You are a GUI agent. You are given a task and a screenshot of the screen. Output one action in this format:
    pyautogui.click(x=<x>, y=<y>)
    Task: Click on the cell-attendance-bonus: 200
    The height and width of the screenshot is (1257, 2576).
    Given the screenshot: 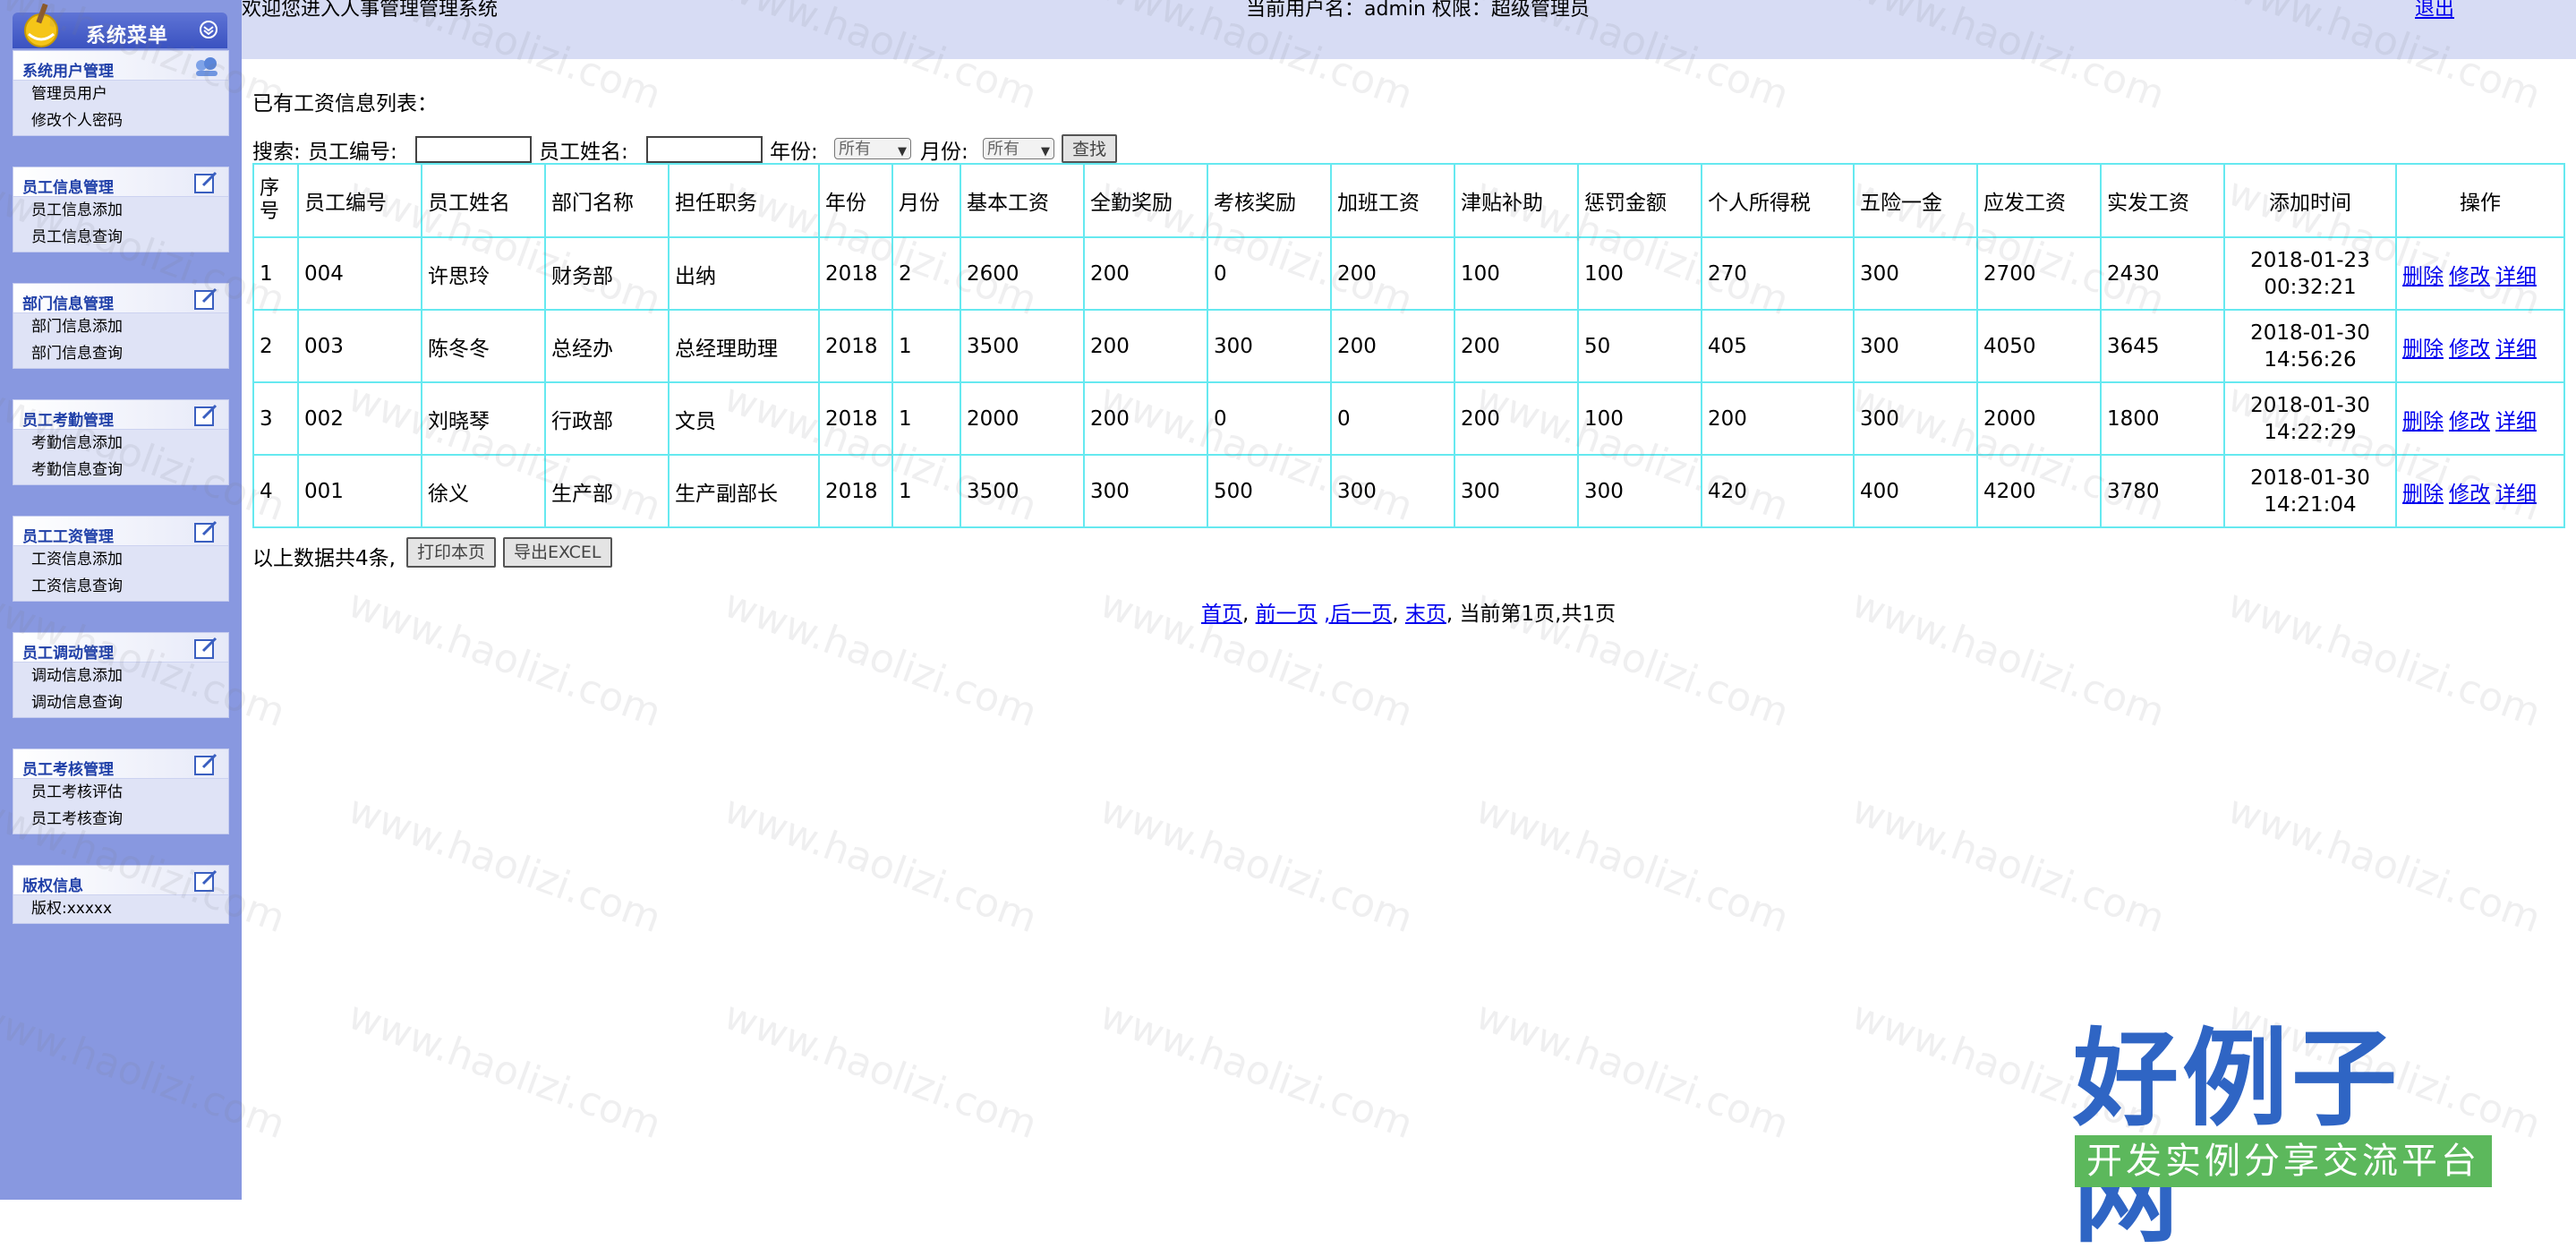 What is the action you would take?
    pyautogui.click(x=1145, y=419)
    